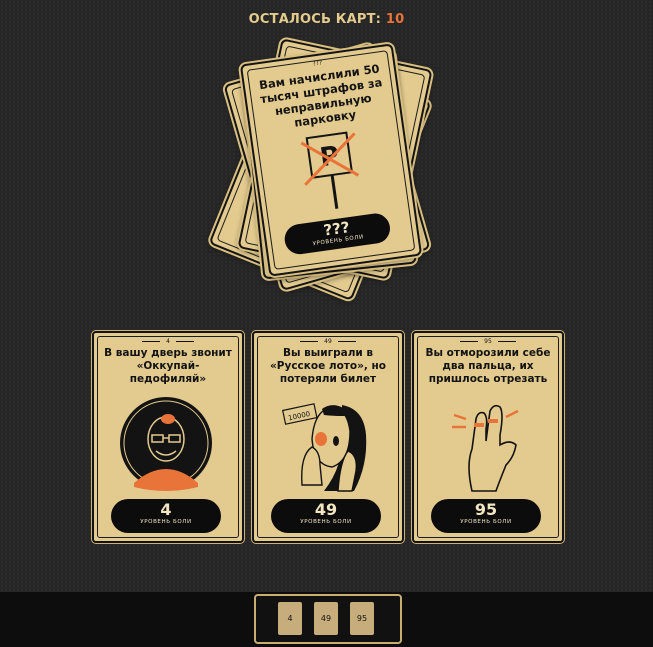 The width and height of the screenshot is (653, 647). Describe the element at coordinates (168, 366) in the screenshot. I see `card-title: В вашу дверь звонит «Оккупай-педофиляй»` at that location.